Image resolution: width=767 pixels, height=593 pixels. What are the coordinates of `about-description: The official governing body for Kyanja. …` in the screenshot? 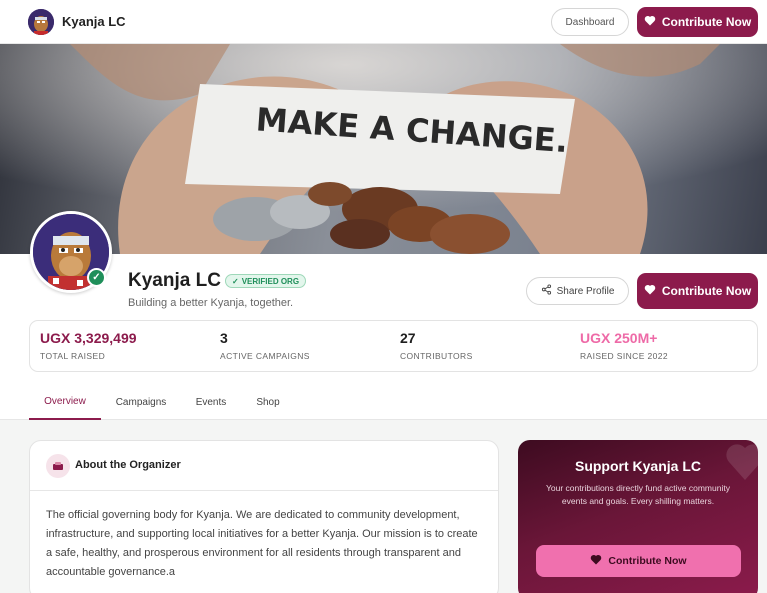 It's located at (262, 543).